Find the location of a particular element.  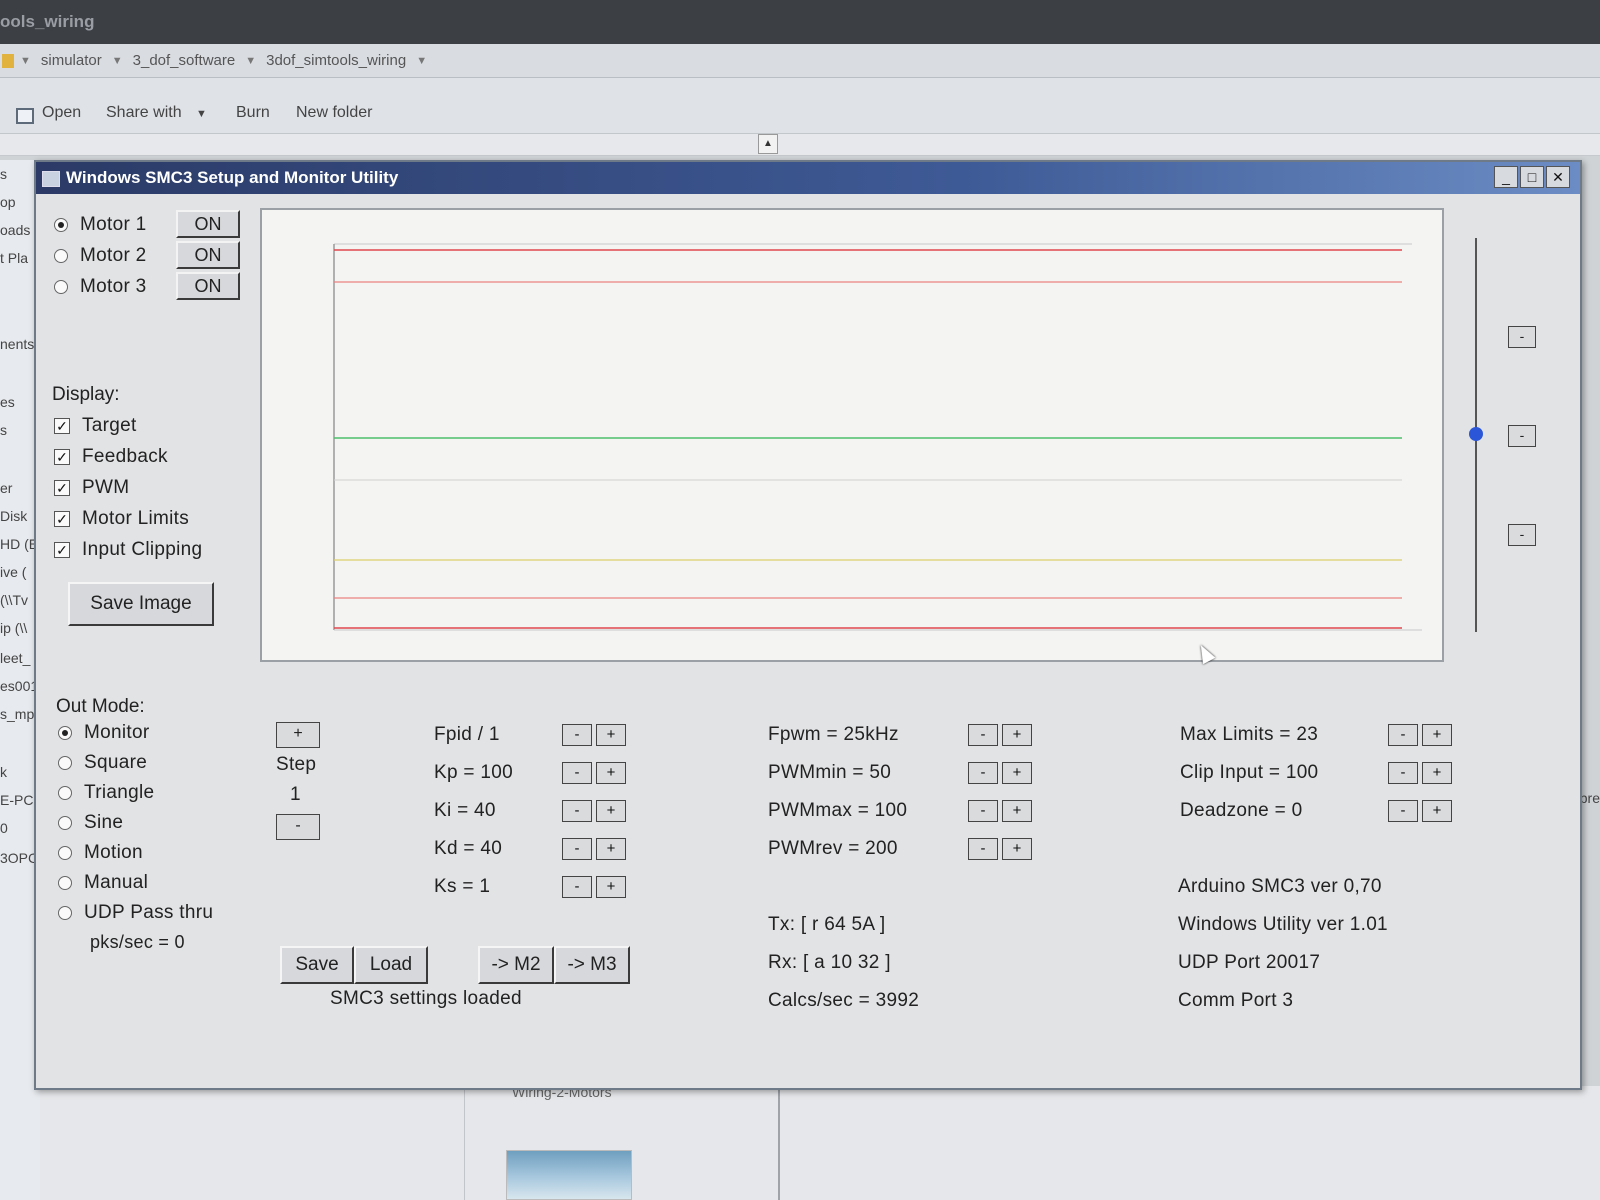

pwm-max-decrease-button: - is located at coordinates (983, 811).